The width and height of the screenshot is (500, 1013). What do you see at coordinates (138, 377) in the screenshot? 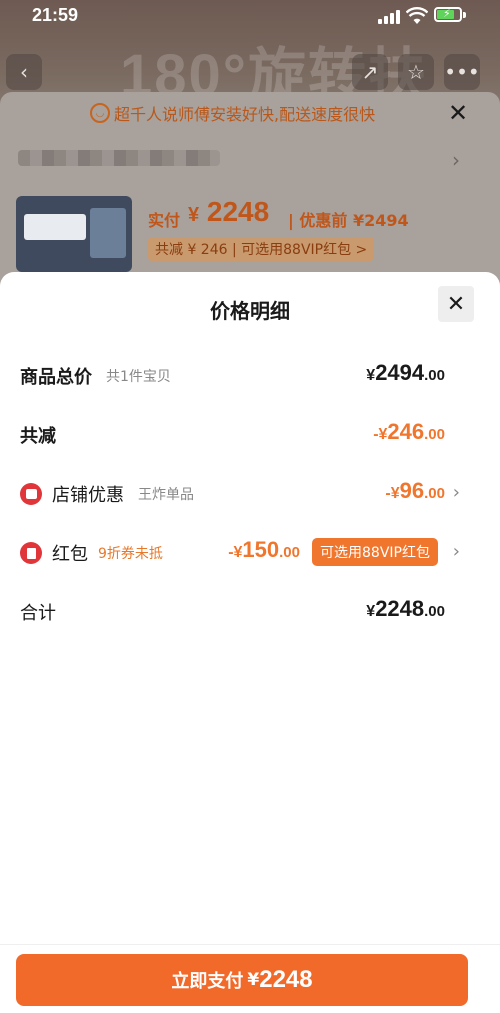
I see `row-sub: 共1件宝贝` at bounding box center [138, 377].